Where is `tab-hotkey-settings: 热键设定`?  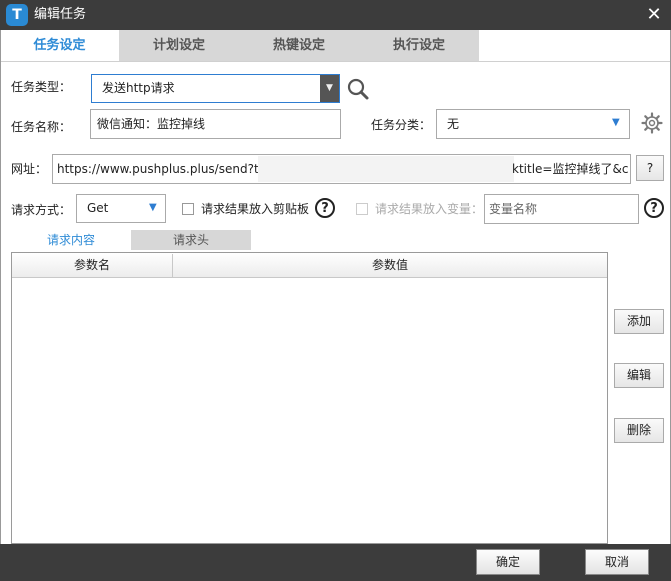
tab-hotkey-settings: 热键设定 is located at coordinates (299, 46).